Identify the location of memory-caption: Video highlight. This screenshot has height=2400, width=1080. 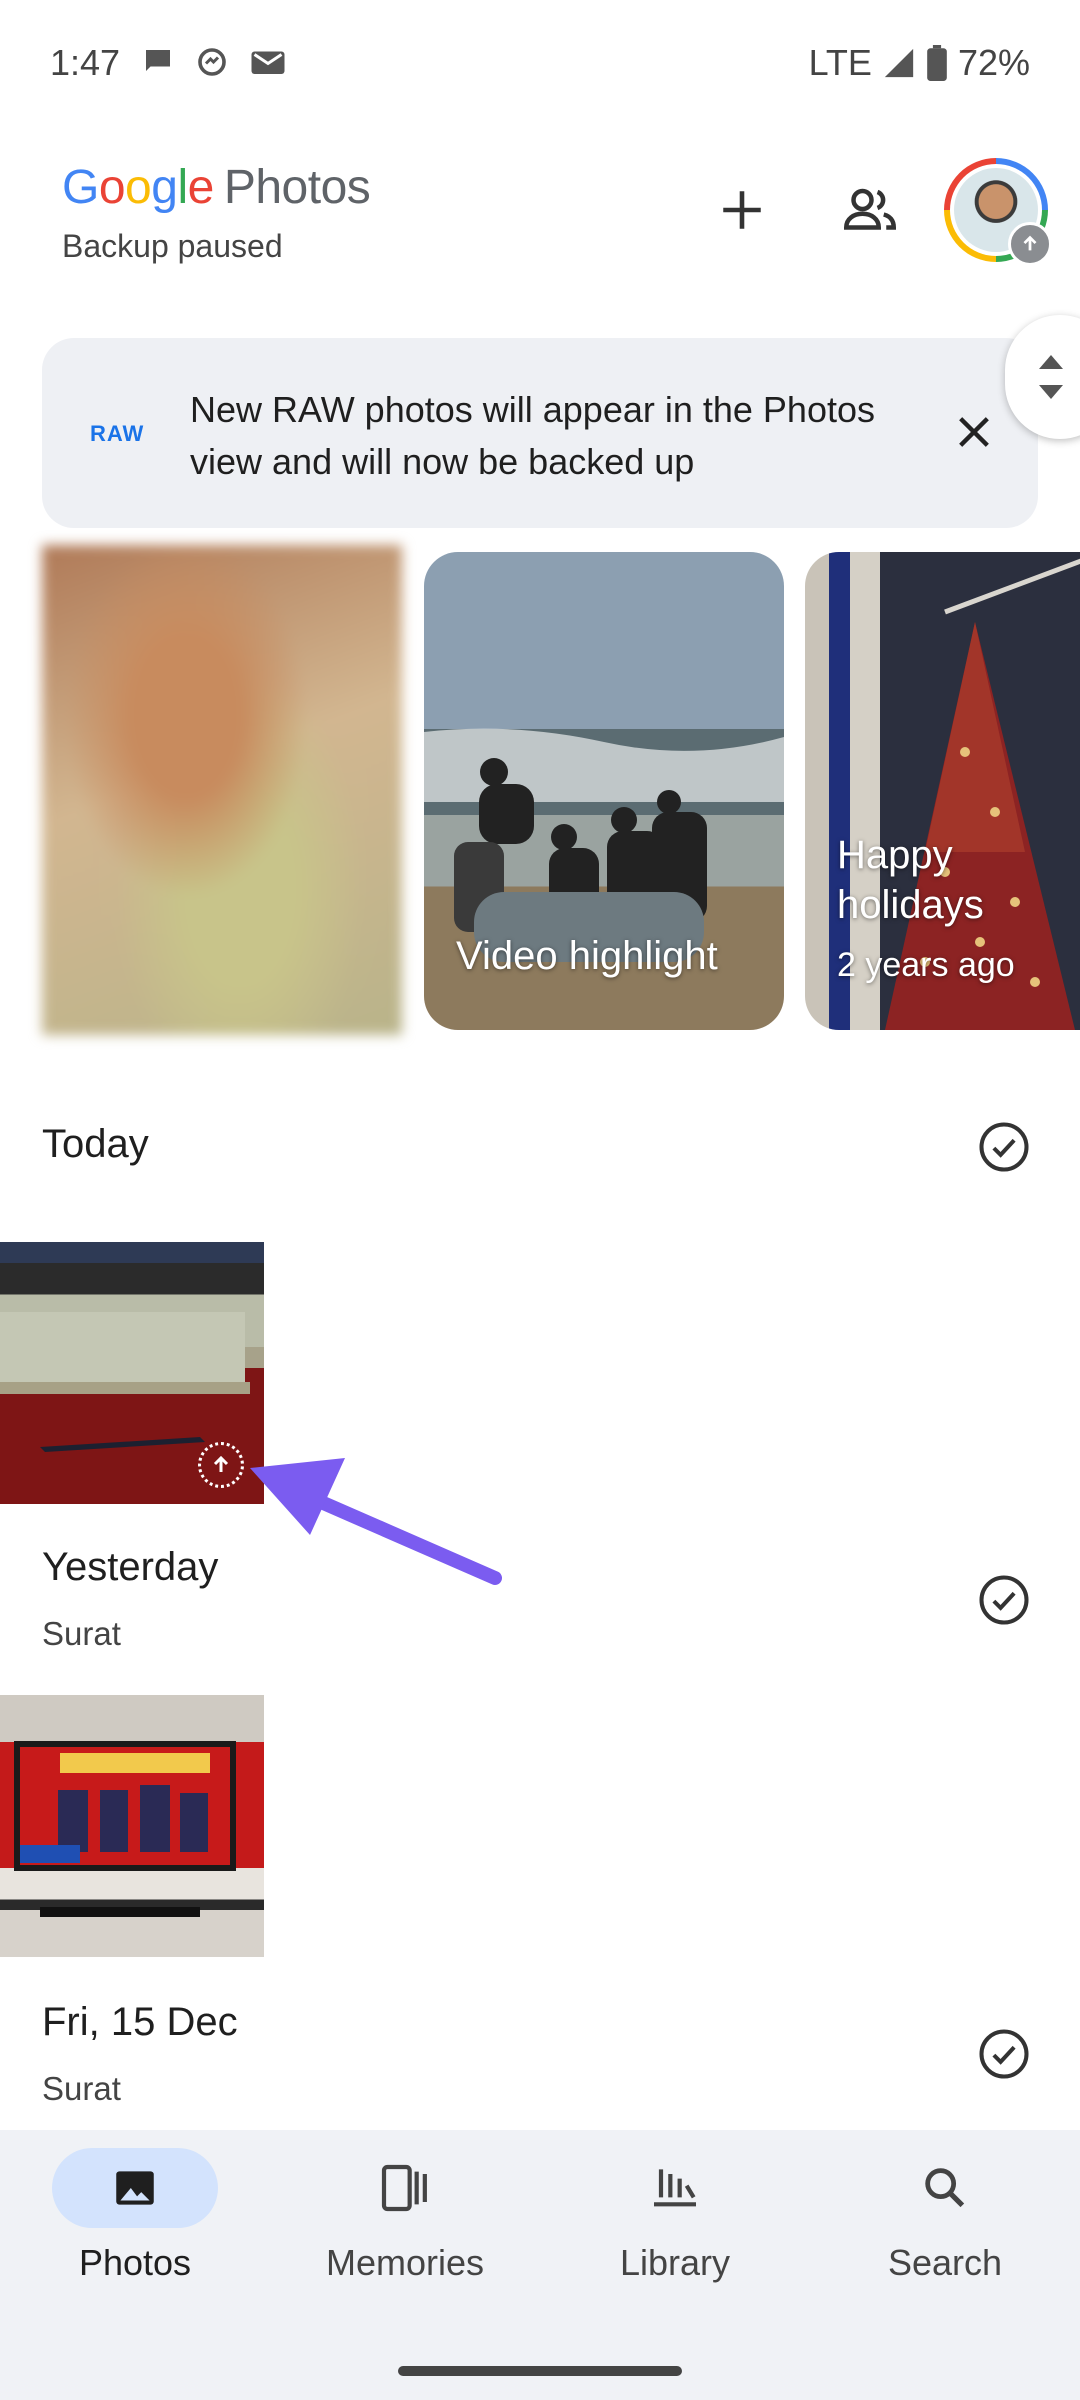
(587, 956).